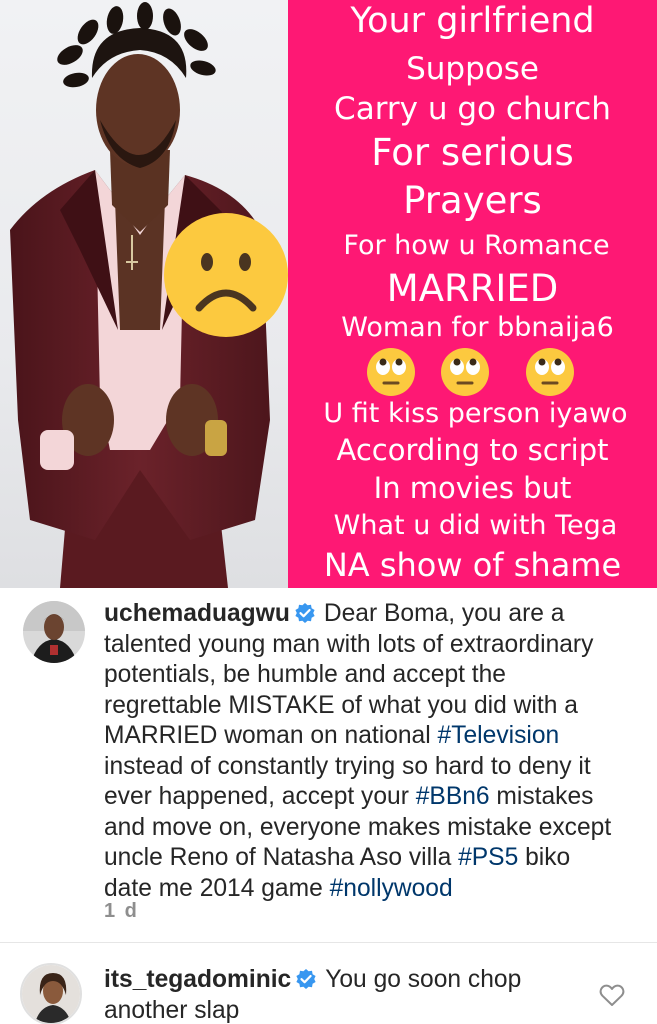 This screenshot has height=1024, width=657. I want to click on poster-line: For how u Romance, so click(476, 245).